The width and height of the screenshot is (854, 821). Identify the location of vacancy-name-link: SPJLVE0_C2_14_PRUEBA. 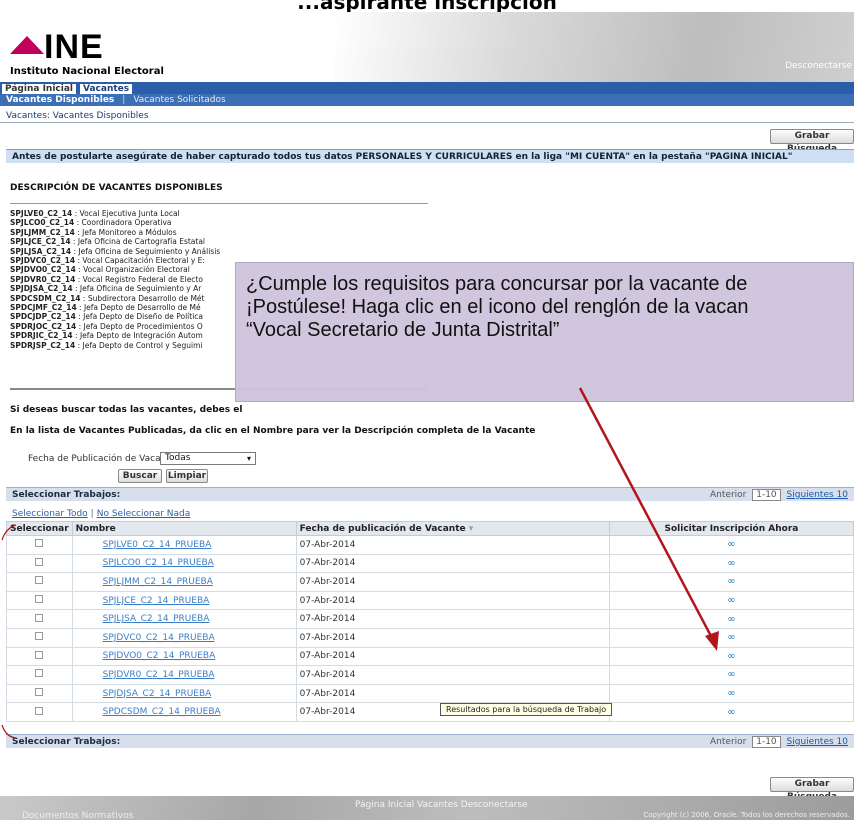
(157, 545).